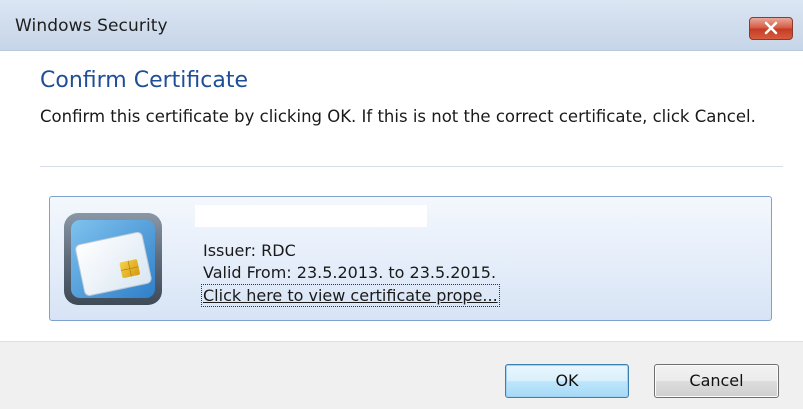 This screenshot has width=803, height=409. What do you see at coordinates (249, 250) in the screenshot?
I see `certificate-issuer: Issuer: RDC` at bounding box center [249, 250].